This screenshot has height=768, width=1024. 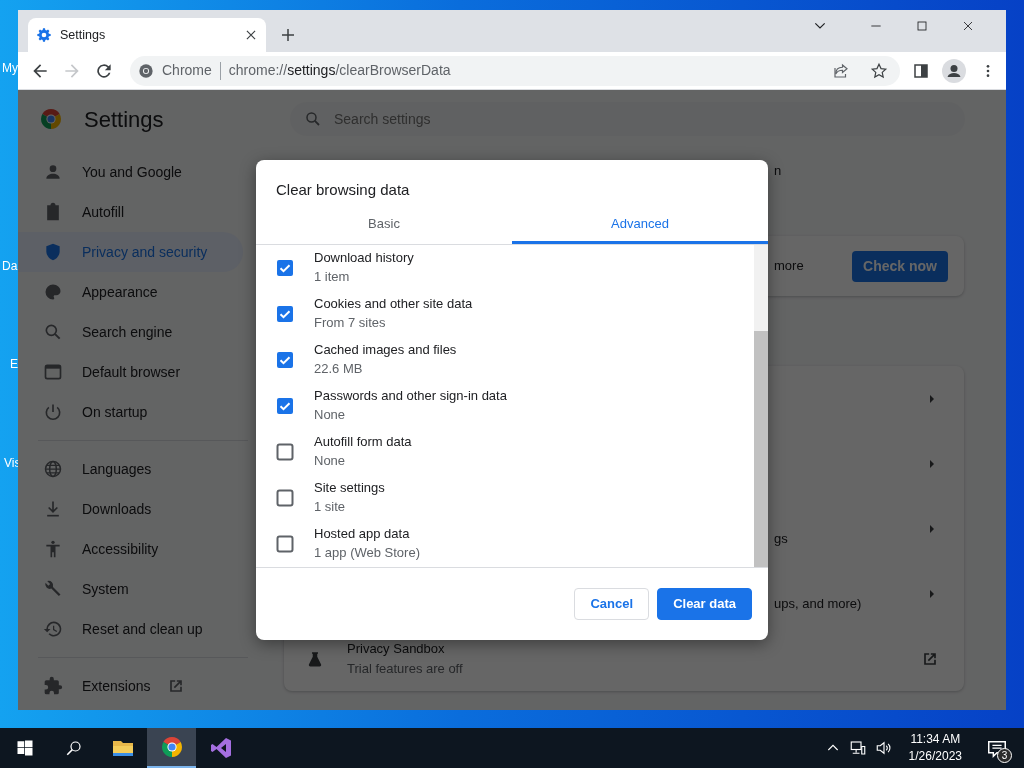 What do you see at coordinates (130, 509) in the screenshot?
I see `sidebar-item: Downloads` at bounding box center [130, 509].